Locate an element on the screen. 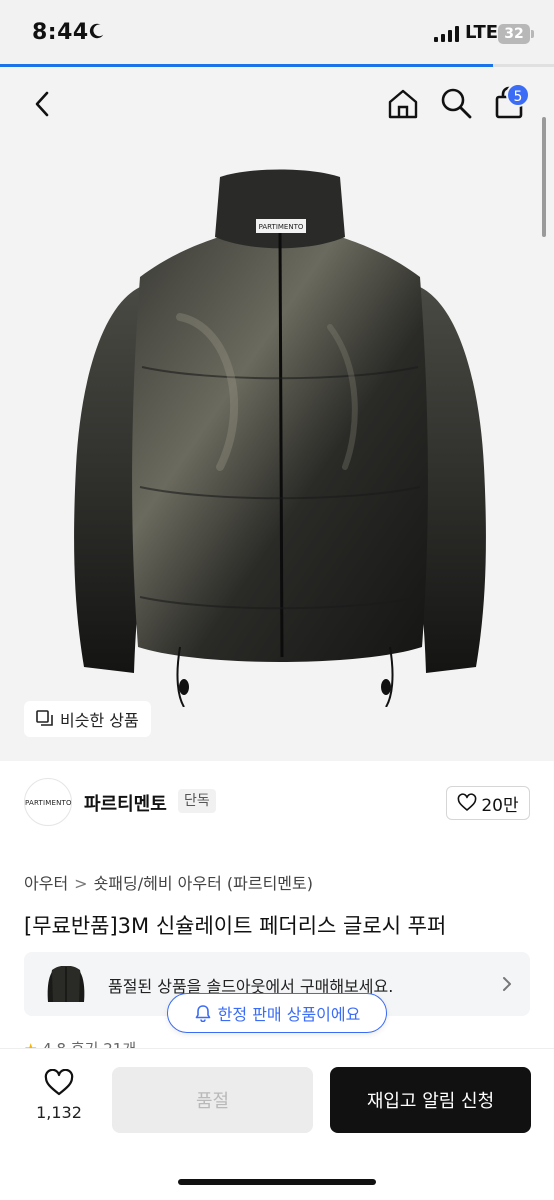 This screenshot has width=554, height=1200. wishlist-button: 1,132 is located at coordinates (59, 1095).